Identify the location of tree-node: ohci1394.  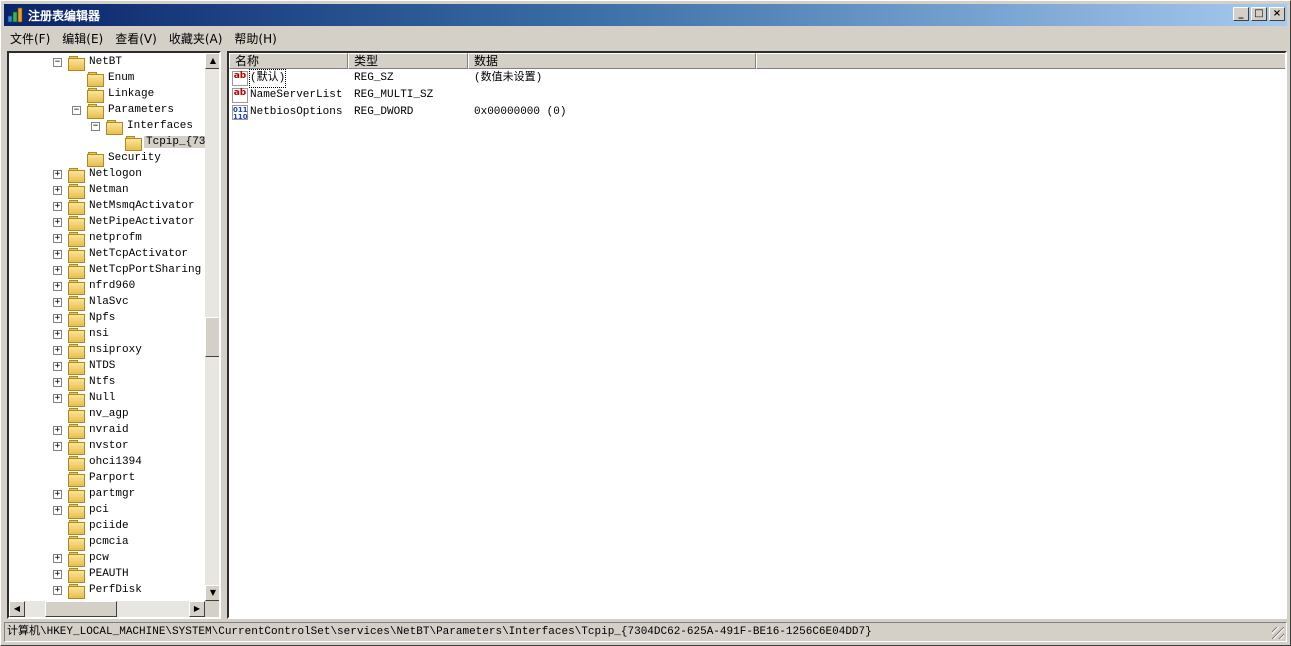
(107, 463).